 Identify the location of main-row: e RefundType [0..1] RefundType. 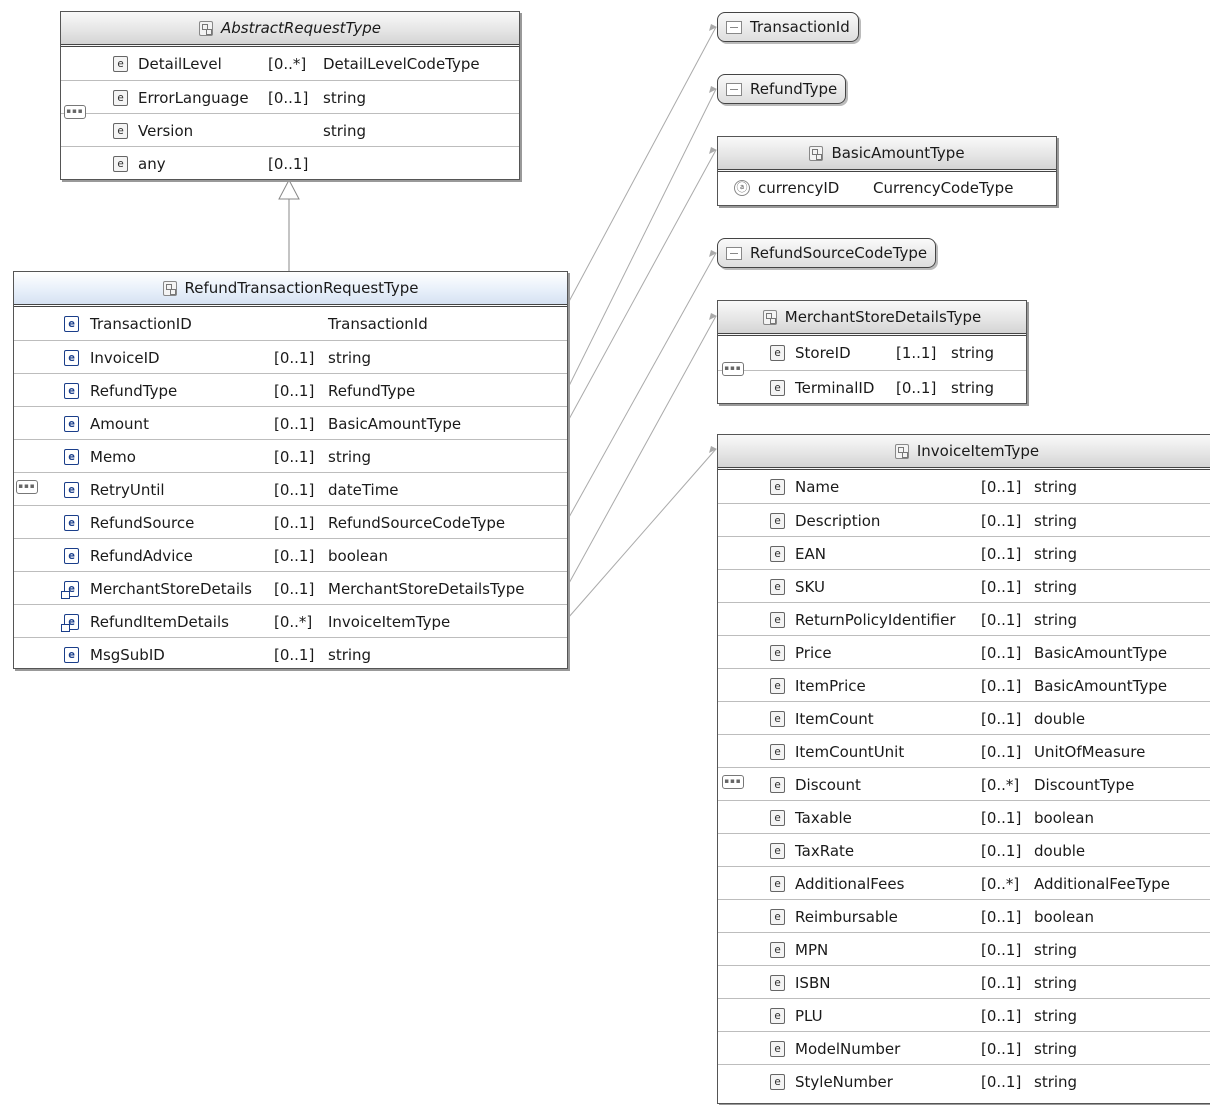
(290, 389).